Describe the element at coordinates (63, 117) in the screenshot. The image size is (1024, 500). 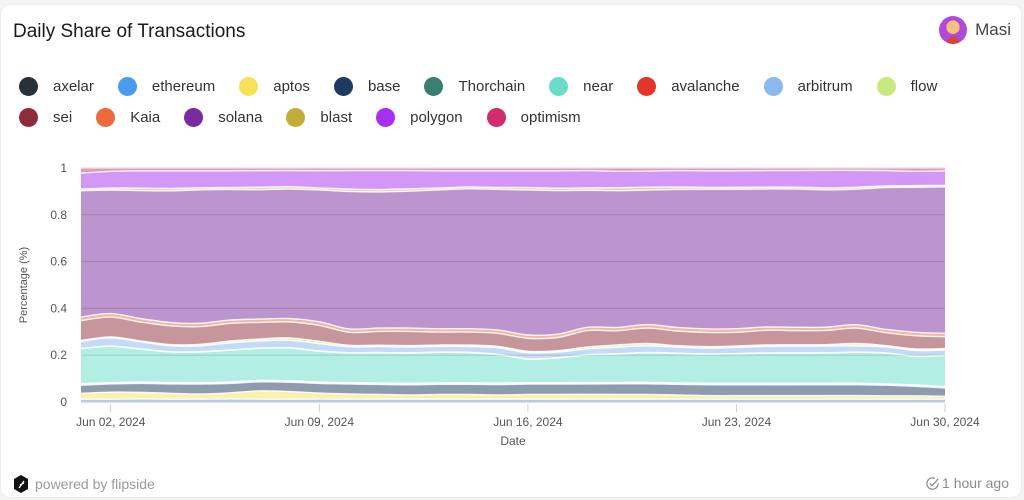
I see `legend-label: sei` at that location.